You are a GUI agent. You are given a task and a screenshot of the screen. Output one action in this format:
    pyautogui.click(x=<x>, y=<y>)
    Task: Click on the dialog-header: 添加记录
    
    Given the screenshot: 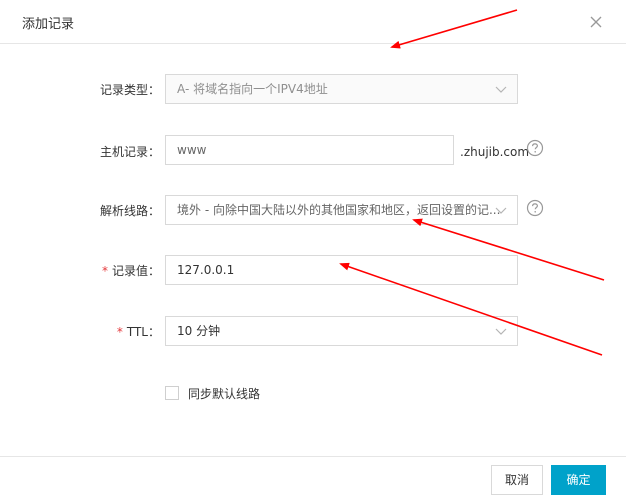 What is the action you would take?
    pyautogui.click(x=313, y=22)
    